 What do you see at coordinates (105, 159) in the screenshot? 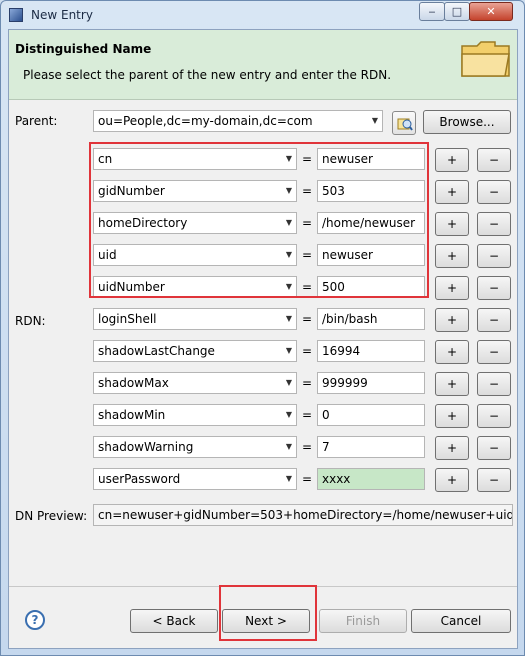
I see `rdn-attribute-value: cn` at bounding box center [105, 159].